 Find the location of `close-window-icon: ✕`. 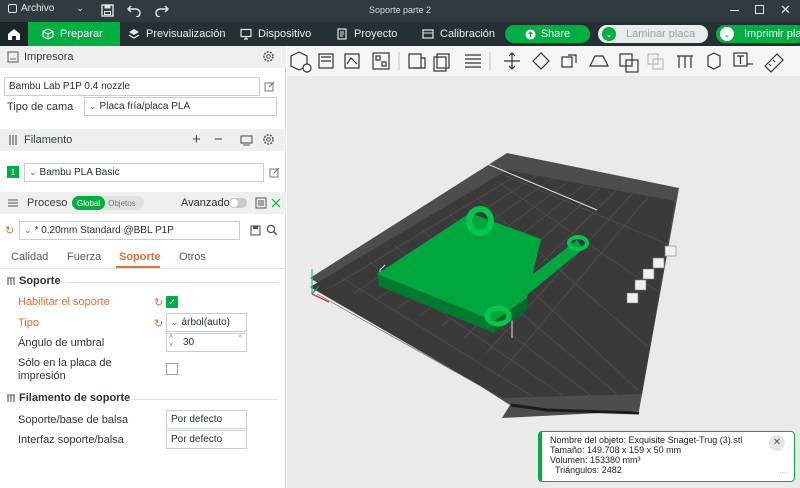

close-window-icon: ✕ is located at coordinates (785, 10).